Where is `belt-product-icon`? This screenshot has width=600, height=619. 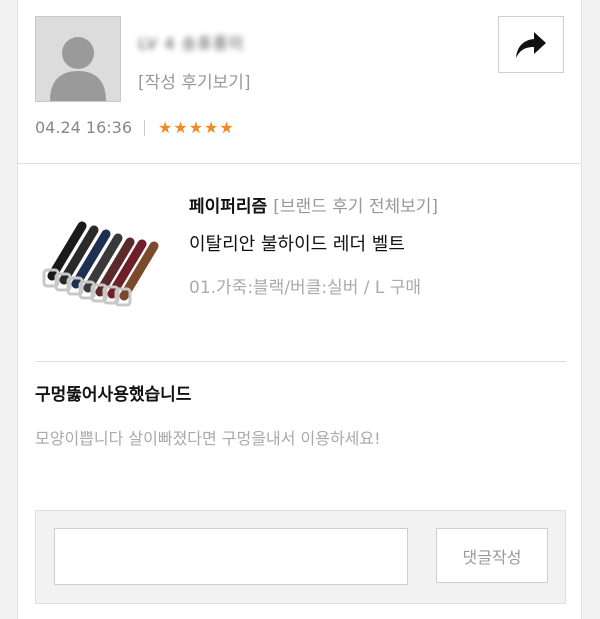 belt-product-icon is located at coordinates (100, 264).